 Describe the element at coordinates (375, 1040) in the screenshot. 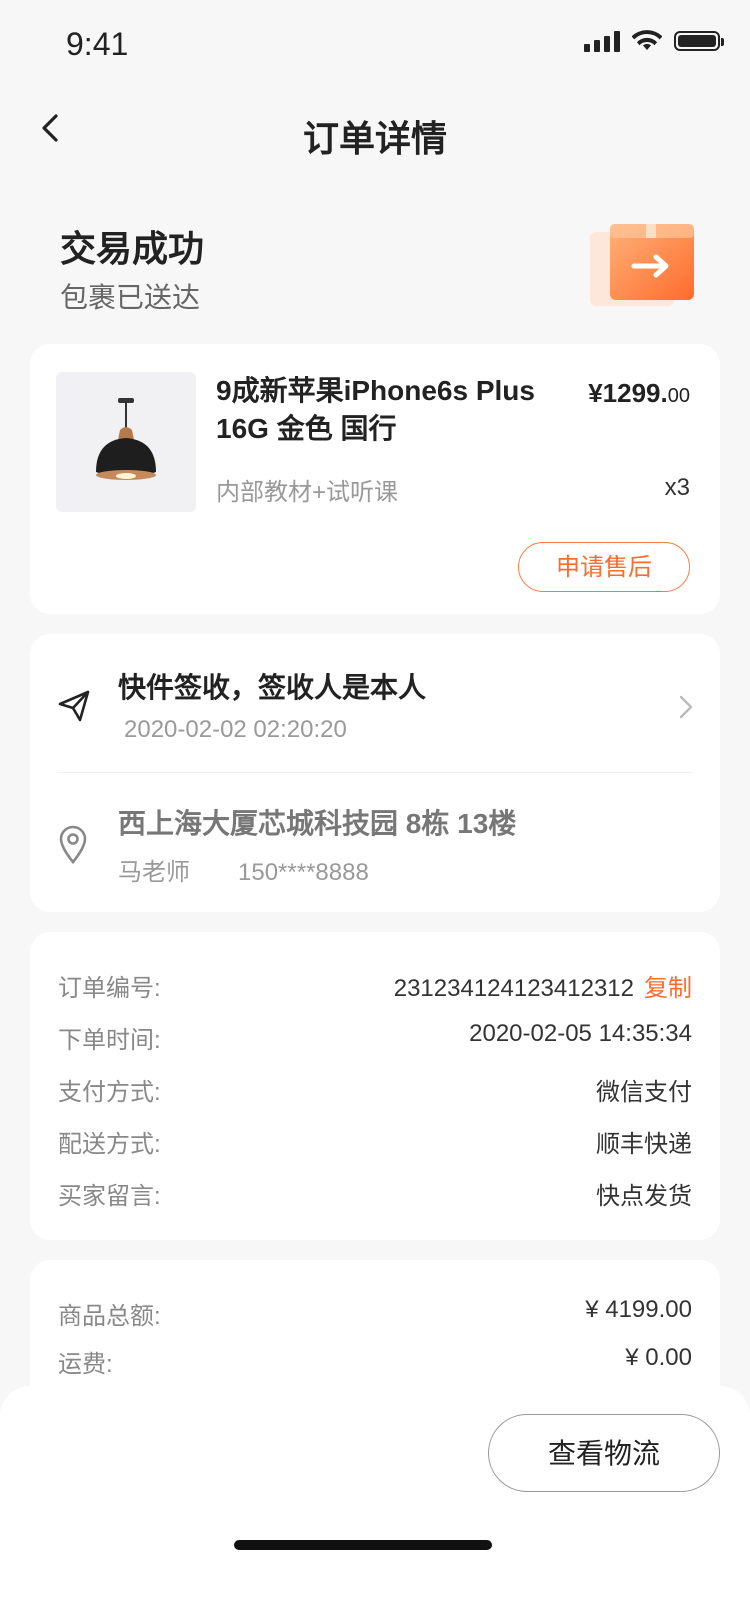

I see `order-time-row: 下单时间: 2020-02-05 14:35:34` at that location.